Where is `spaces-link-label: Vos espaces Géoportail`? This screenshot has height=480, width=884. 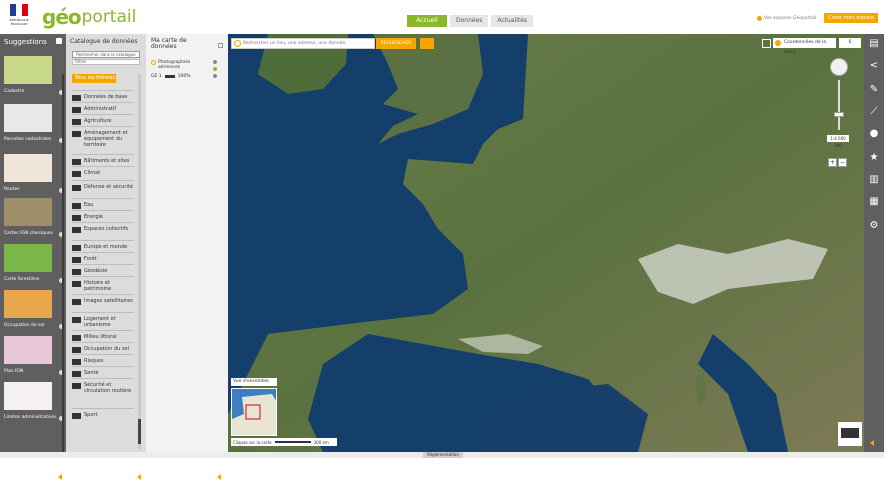 spaces-link-label: Vos espaces Géoportail is located at coordinates (790, 18).